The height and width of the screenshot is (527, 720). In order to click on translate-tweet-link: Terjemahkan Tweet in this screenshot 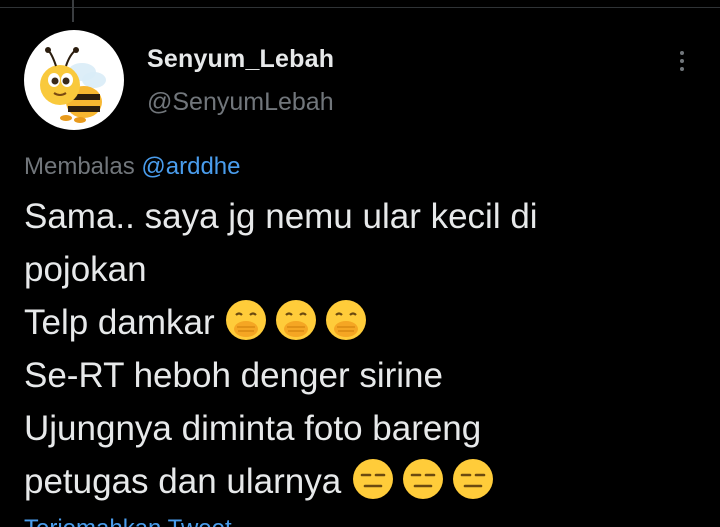, I will do `click(128, 521)`.